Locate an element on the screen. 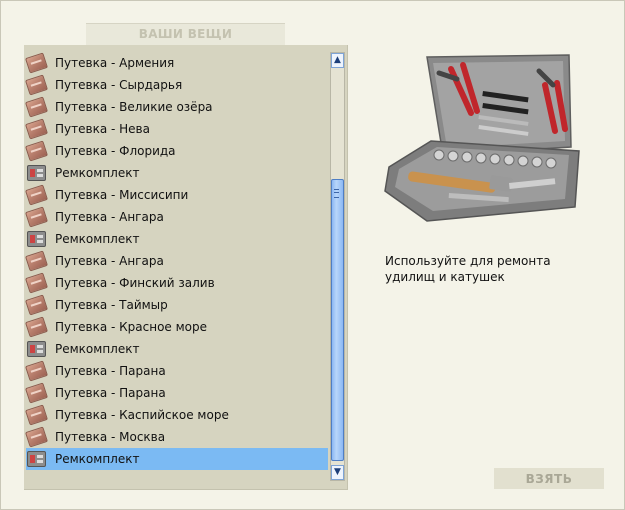 Image resolution: width=625 pixels, height=510 pixels. list-item: Путевка - Нева is located at coordinates (176, 129).